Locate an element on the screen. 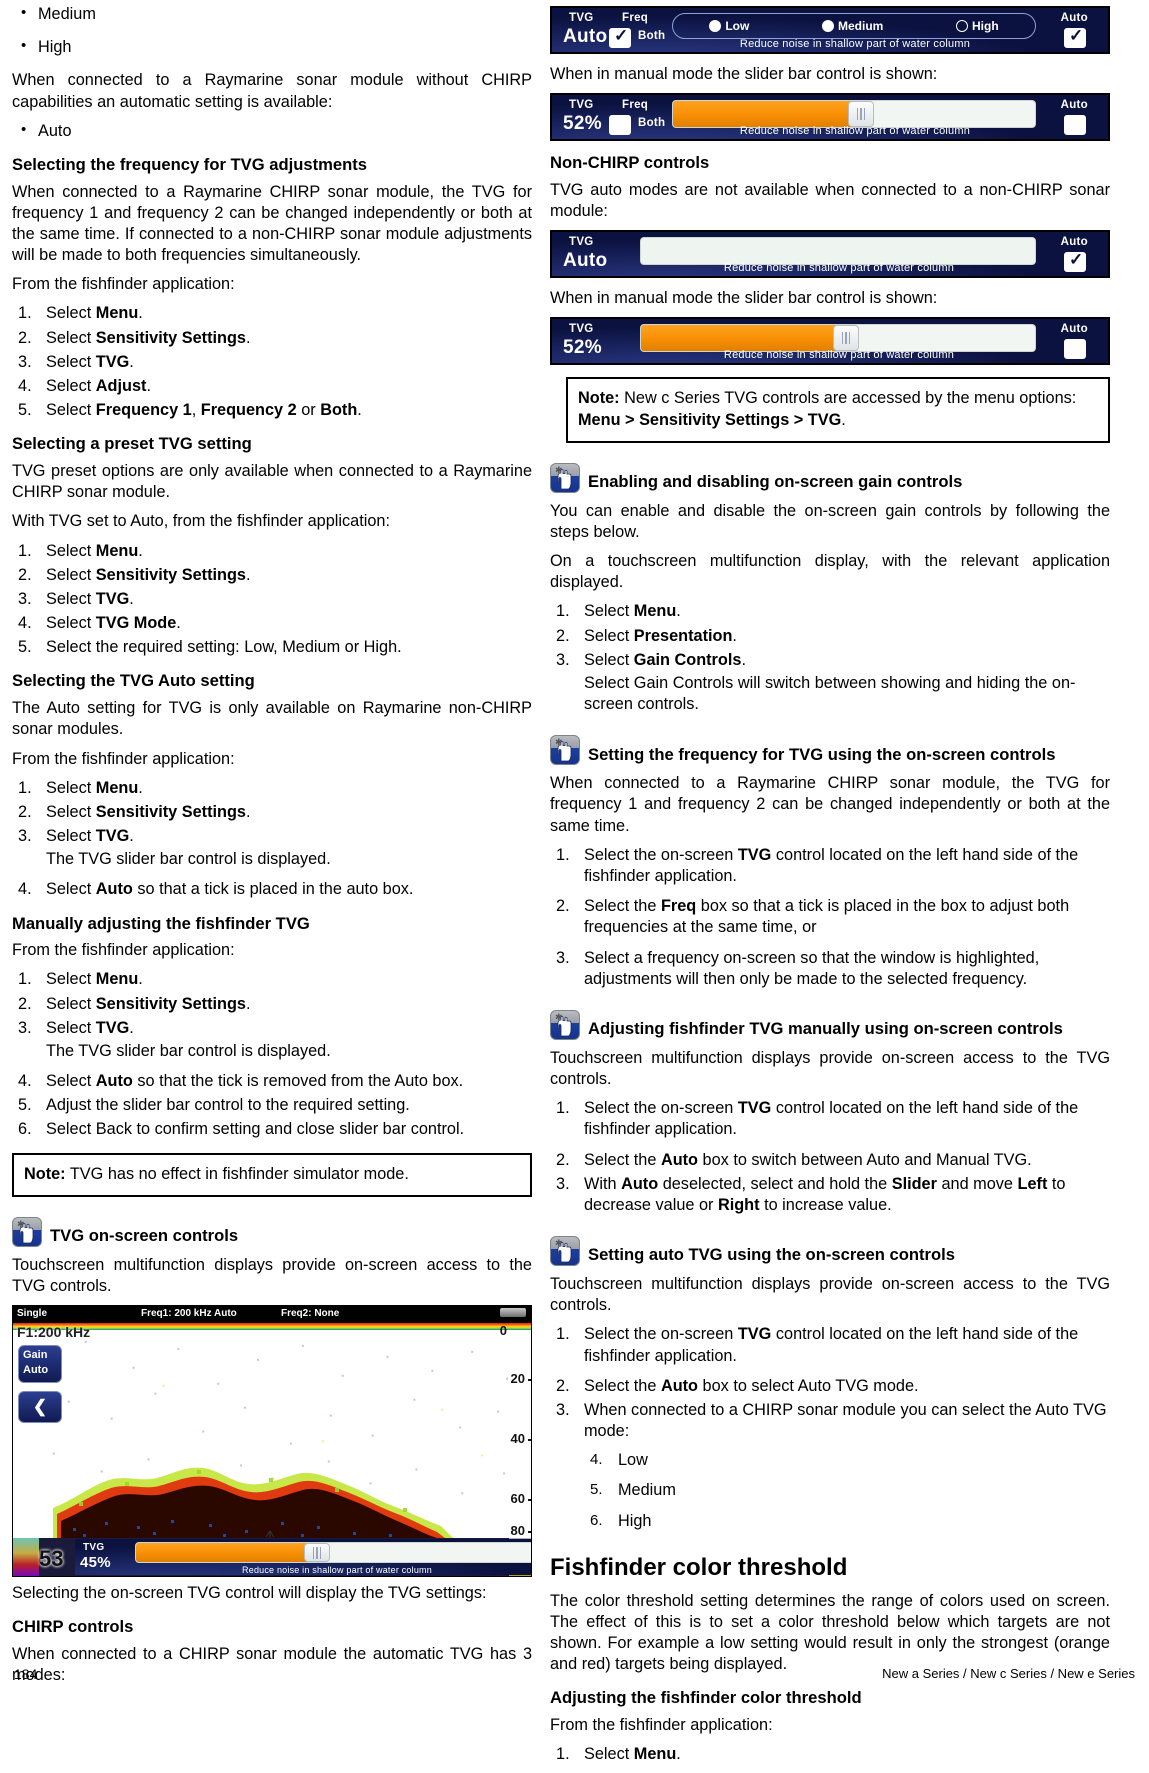 This screenshot has width=1149, height=1773. intro-from-fishfinder-app-4: From the fishfinder application: is located at coordinates (661, 1725).